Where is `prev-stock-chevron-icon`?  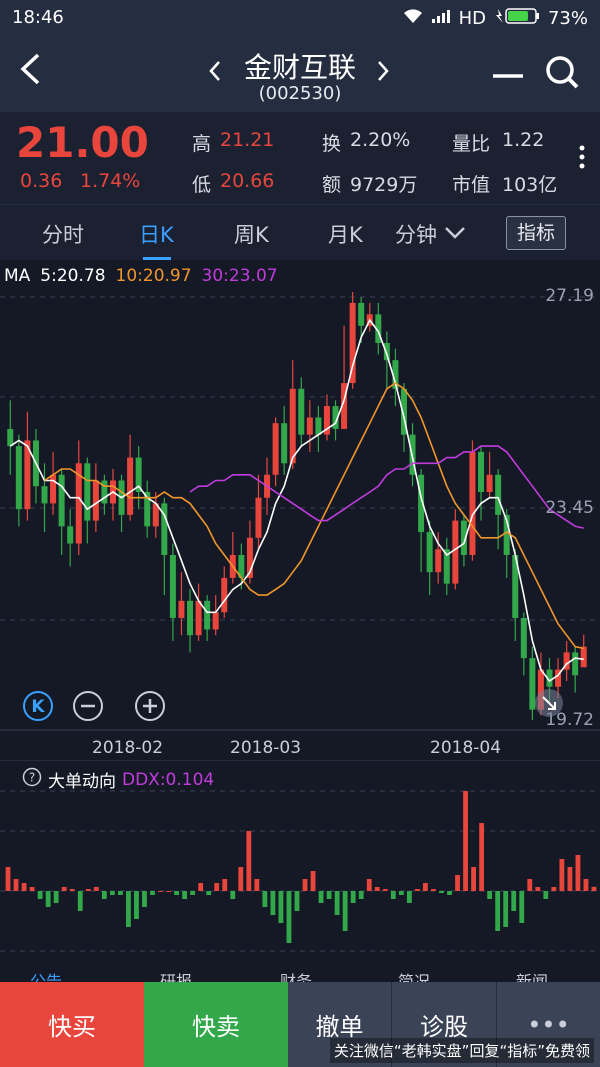
prev-stock-chevron-icon is located at coordinates (215, 73).